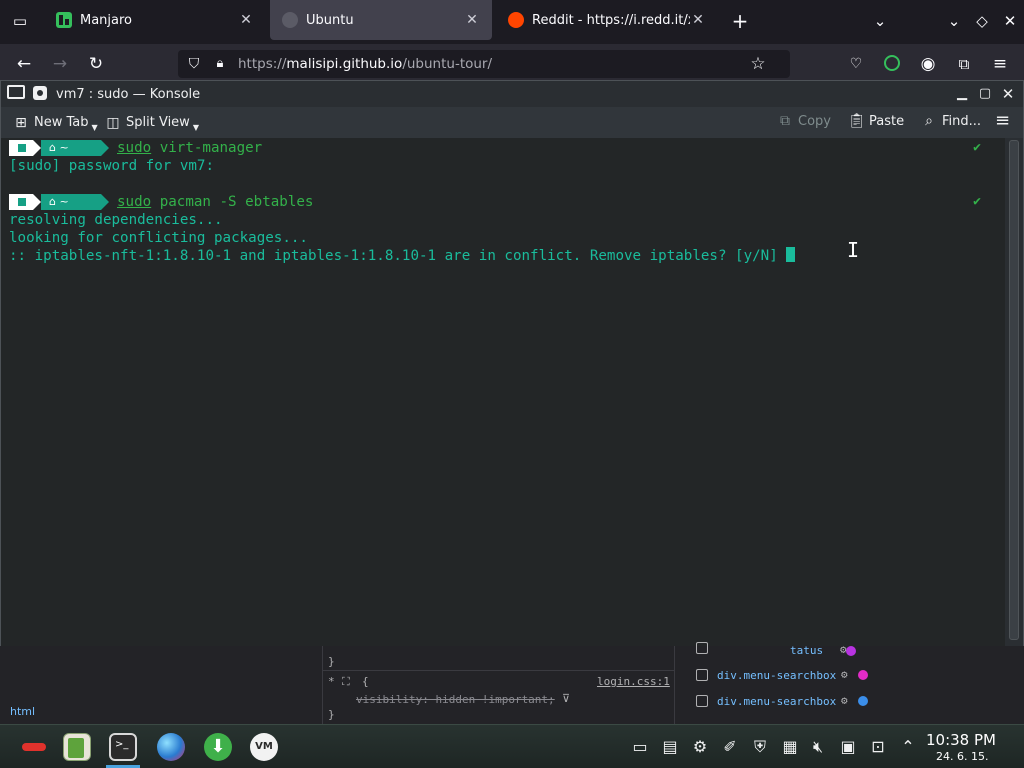  Describe the element at coordinates (982, 21) in the screenshot. I see `window-restore-icon: ◇` at that location.